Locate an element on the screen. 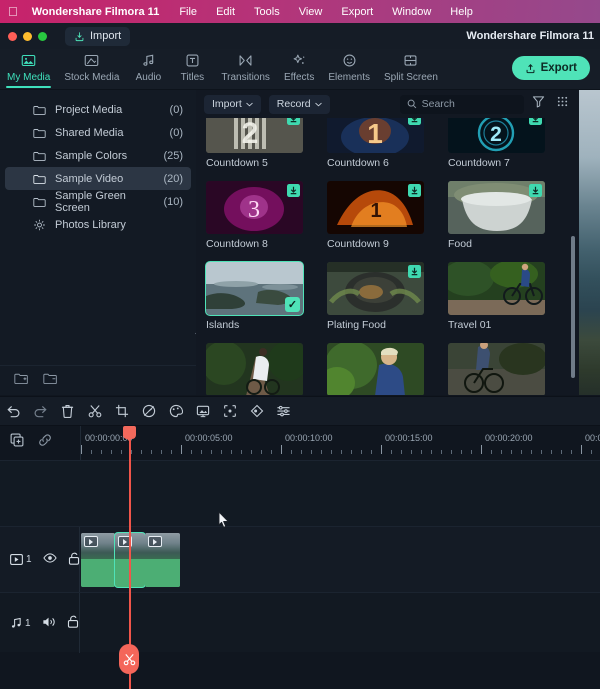 The height and width of the screenshot is (689, 600). tab-audio: Audio is located at coordinates (148, 69).